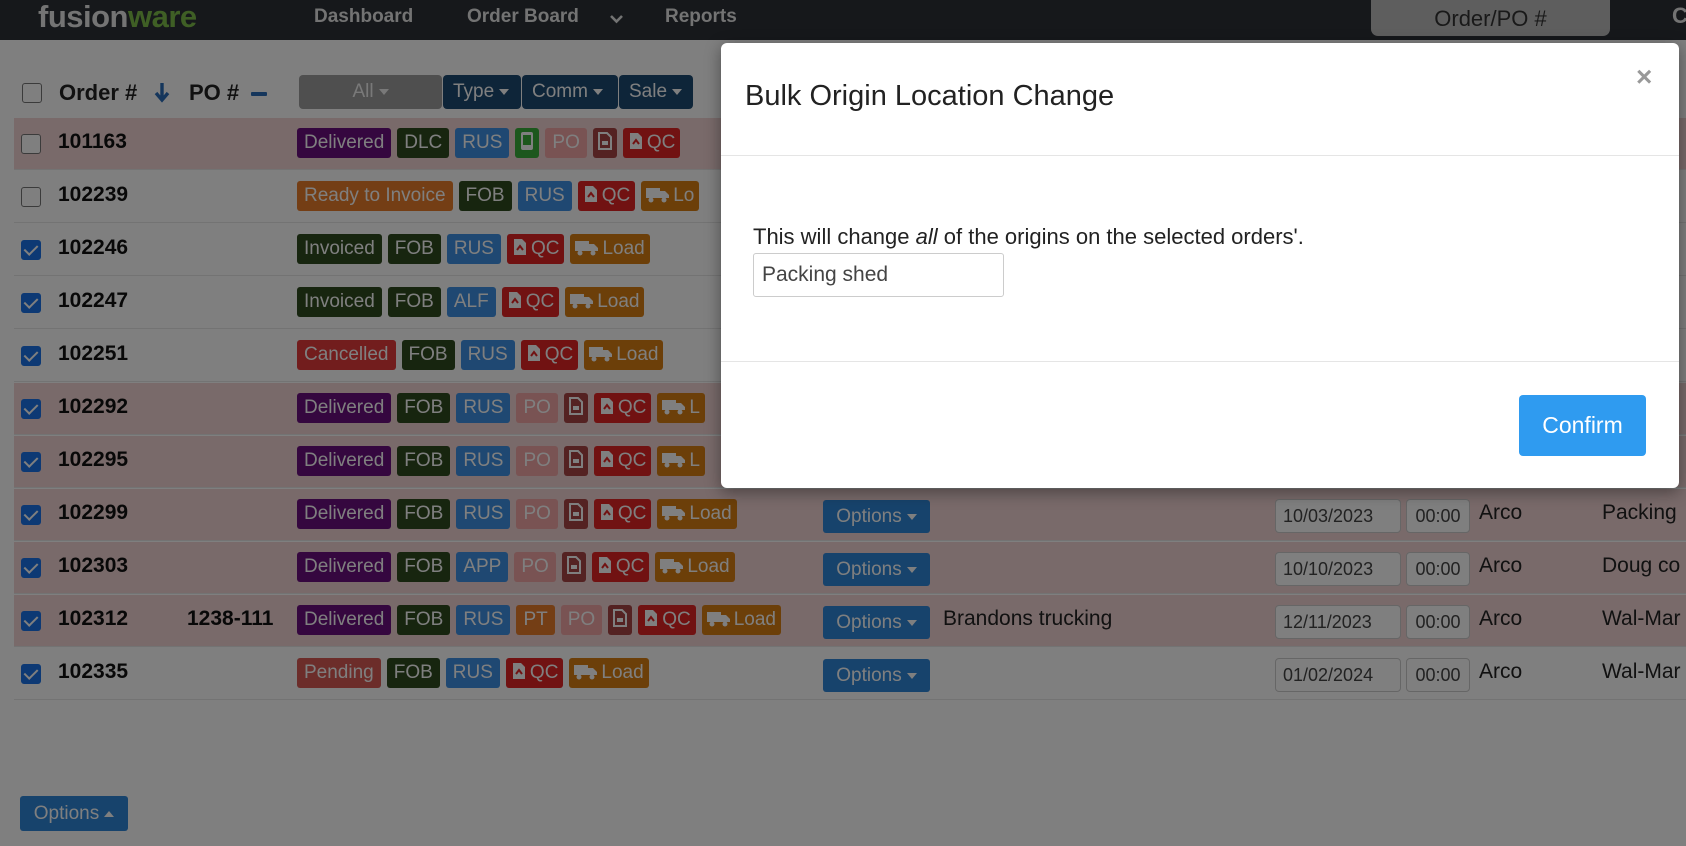 This screenshot has height=846, width=1686. I want to click on origin-location-input: Packing shed, so click(878, 275).